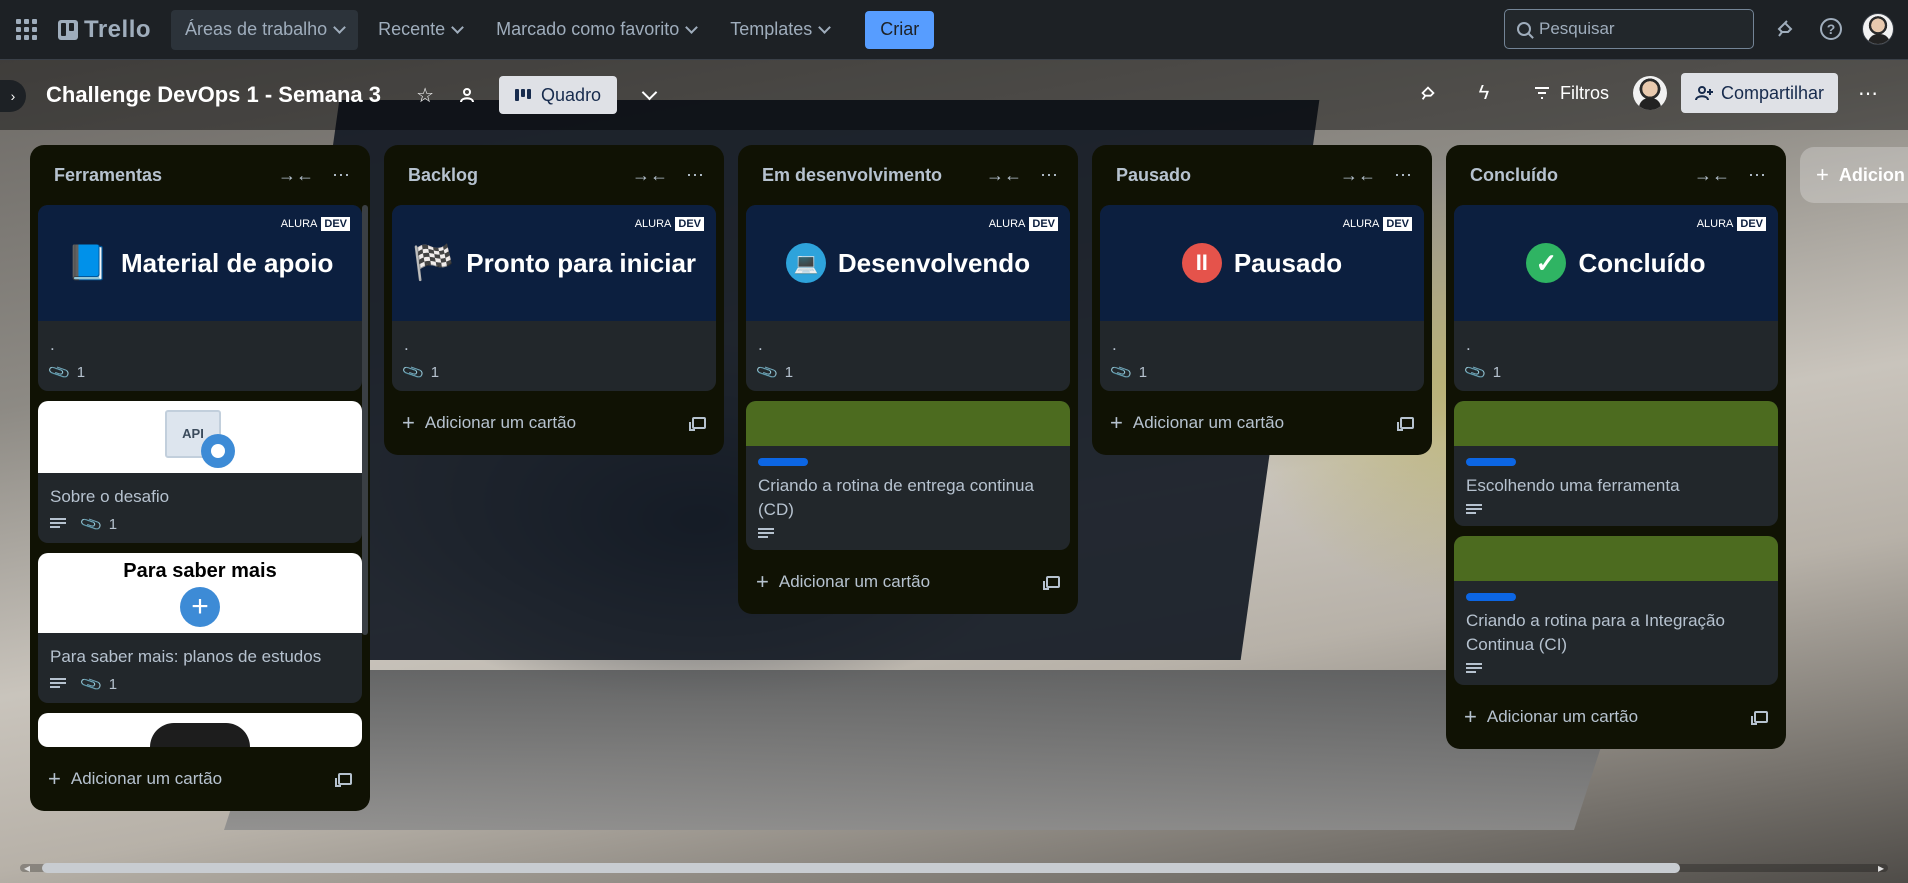  I want to click on scroll-left-arrow-icon: ◂, so click(27, 868).